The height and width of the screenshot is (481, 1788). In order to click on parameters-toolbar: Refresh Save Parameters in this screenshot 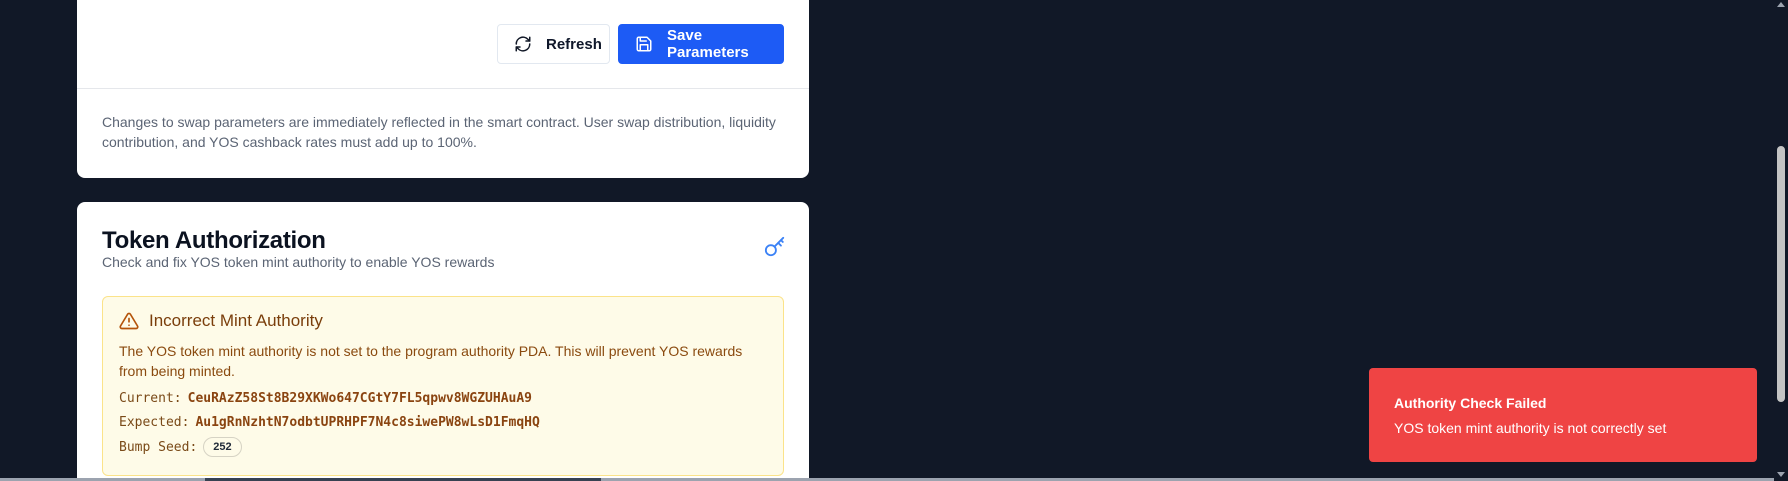, I will do `click(640, 44)`.